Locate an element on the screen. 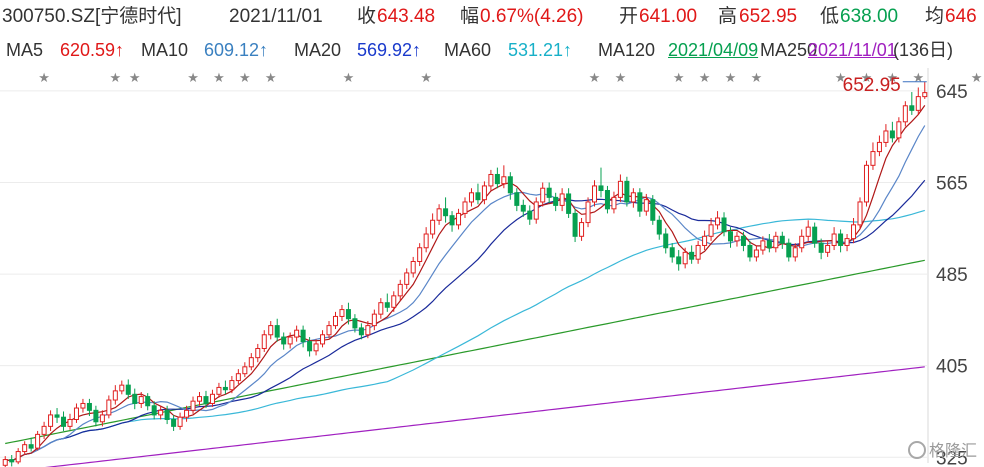  price-tick-label: 565 is located at coordinates (952, 183).